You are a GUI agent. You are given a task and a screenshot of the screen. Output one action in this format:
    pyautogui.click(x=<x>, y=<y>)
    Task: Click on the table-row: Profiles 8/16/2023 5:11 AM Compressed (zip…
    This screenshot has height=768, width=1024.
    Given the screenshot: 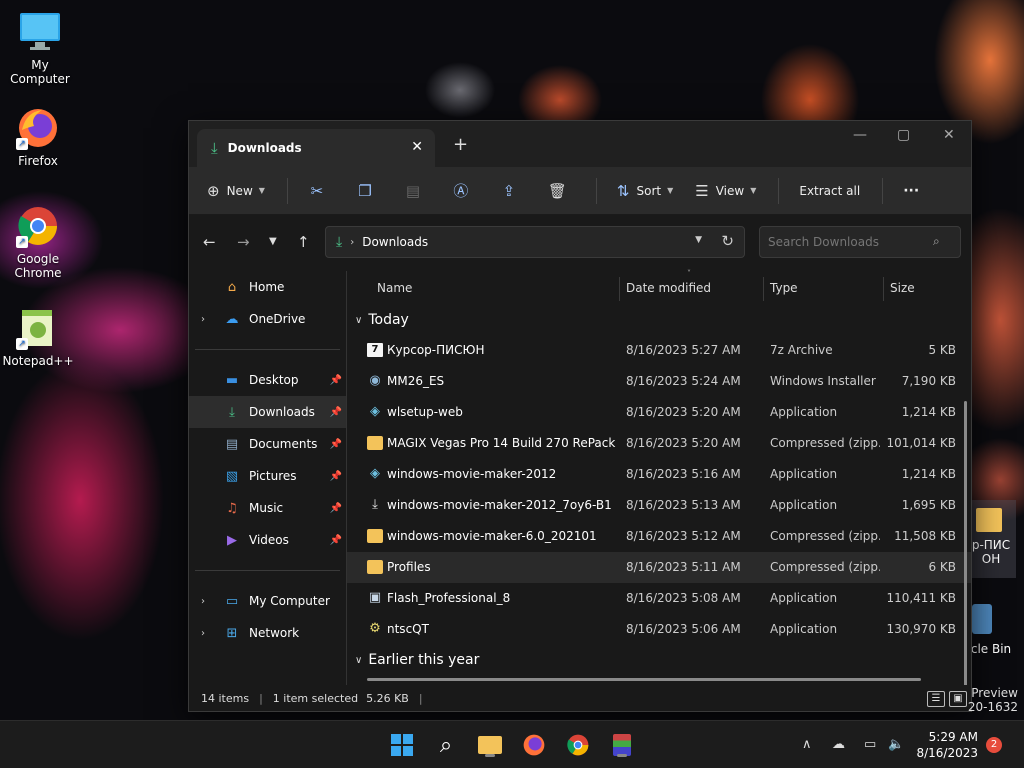 What is the action you would take?
    pyautogui.click(x=659, y=567)
    